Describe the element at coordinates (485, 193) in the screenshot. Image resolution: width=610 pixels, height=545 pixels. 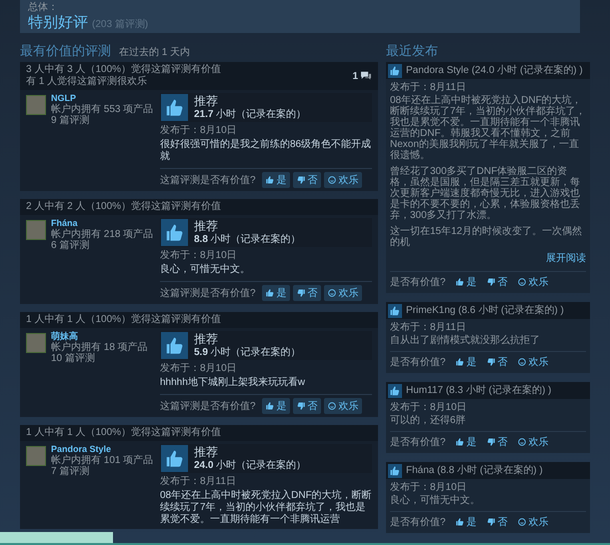
I see `review-text: 曾经花了300多买了DNF体验服二区的资格，虽然是国服，但是隔三差五就更新，每次更新客户端速度都奇慢无比，进入游戏也是卡的不要不要的，心累，体验服资格也丢弃，300多又打了水漂。` at that location.